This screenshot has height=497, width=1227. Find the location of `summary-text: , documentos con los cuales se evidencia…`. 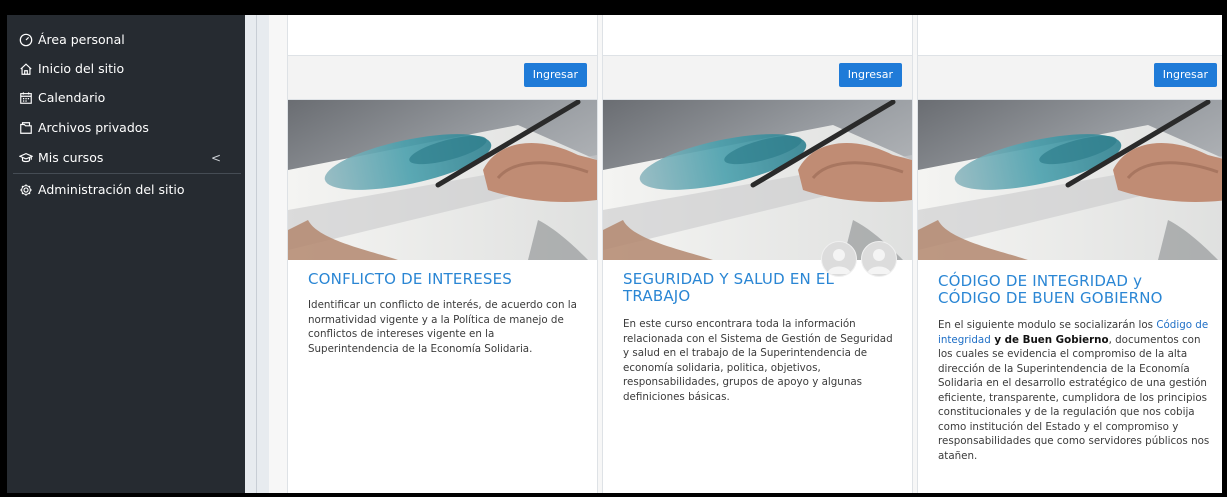

summary-text: , documentos con los cuales se evidencia… is located at coordinates (1074, 397).